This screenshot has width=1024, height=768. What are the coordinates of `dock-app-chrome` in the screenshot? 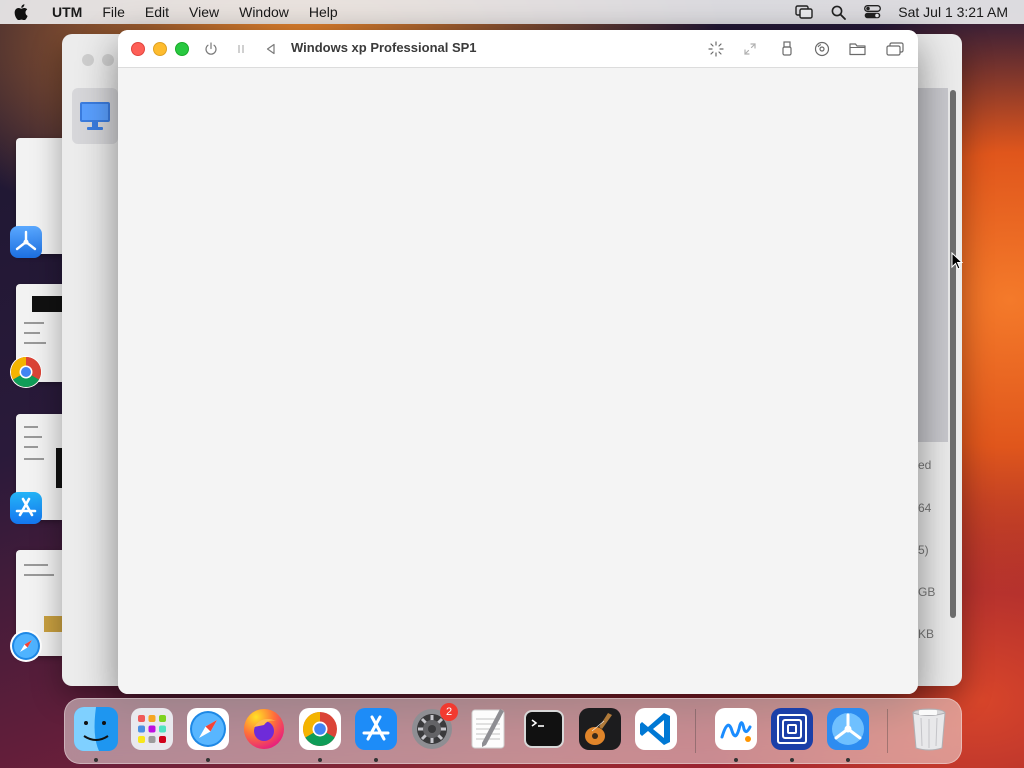 It's located at (320, 729).